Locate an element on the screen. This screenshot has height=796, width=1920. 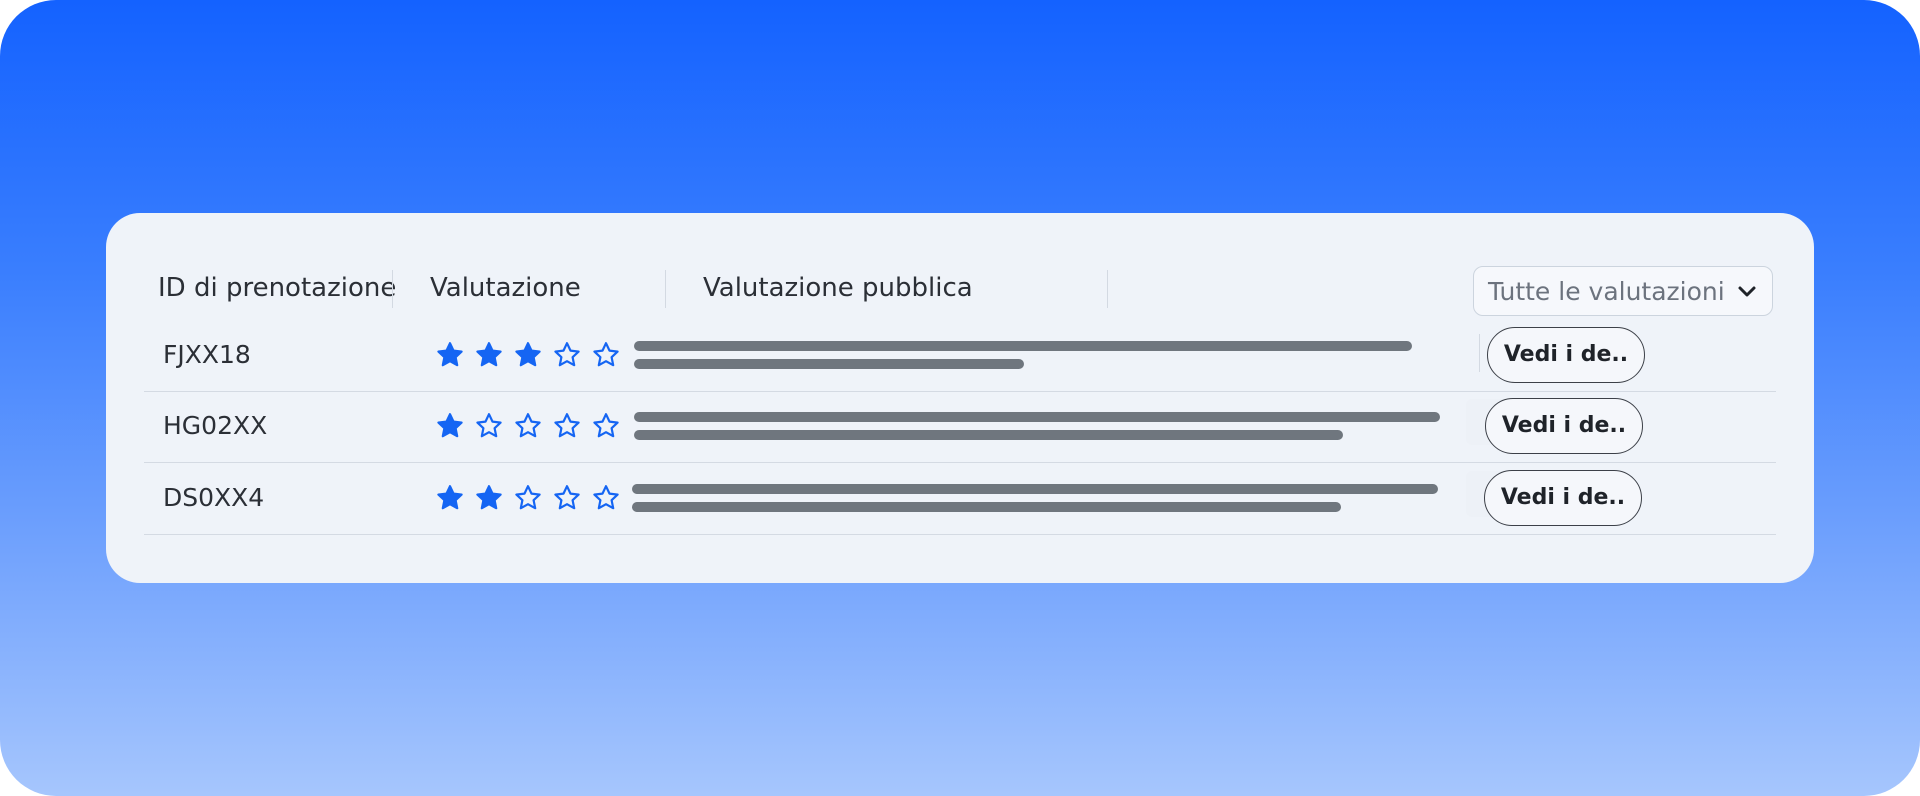
rating-filter-select: Tutte le valutazioni is located at coordinates (1623, 291).